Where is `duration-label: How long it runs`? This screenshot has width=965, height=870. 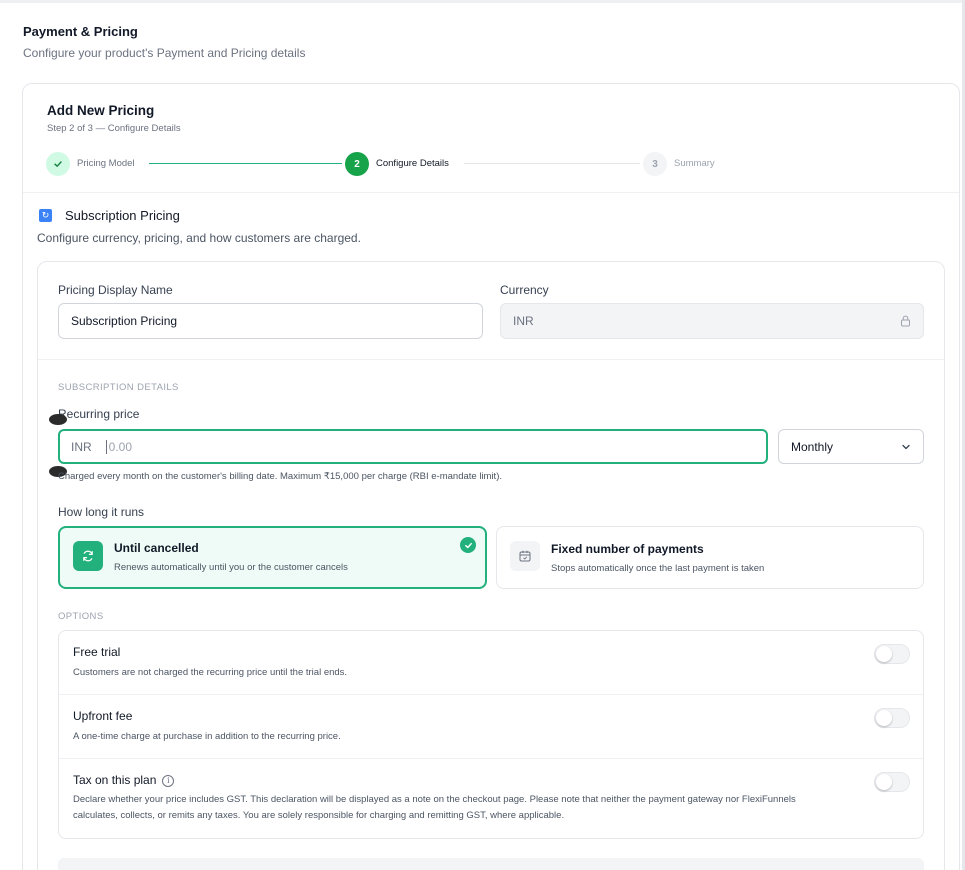
duration-label: How long it runs is located at coordinates (101, 512).